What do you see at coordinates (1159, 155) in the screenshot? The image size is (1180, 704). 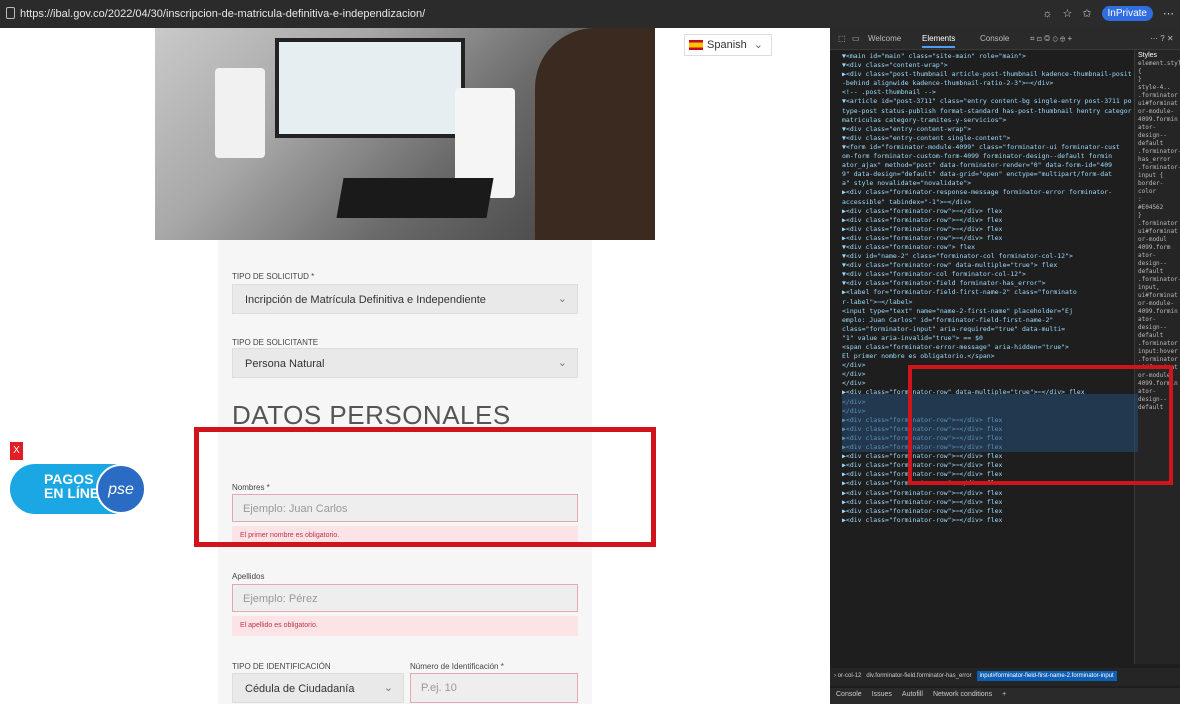 I see `style-rule-line: .forminator-has_error` at bounding box center [1159, 155].